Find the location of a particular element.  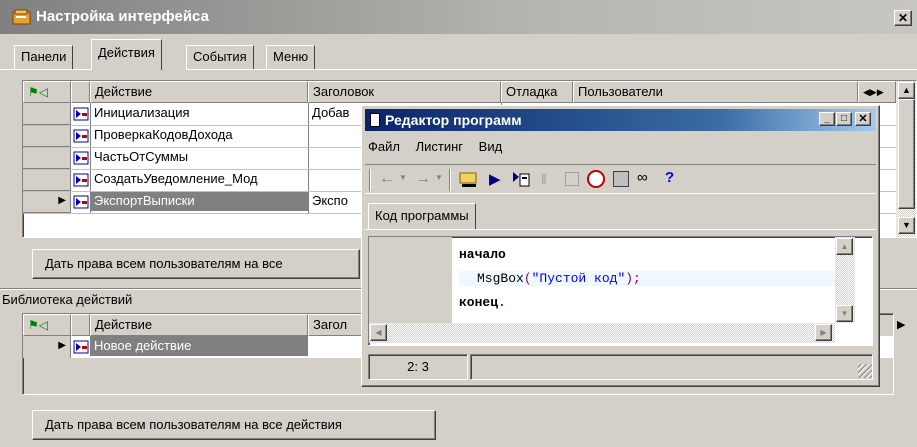

back-dropdown-icon: ▼ is located at coordinates (403, 177).